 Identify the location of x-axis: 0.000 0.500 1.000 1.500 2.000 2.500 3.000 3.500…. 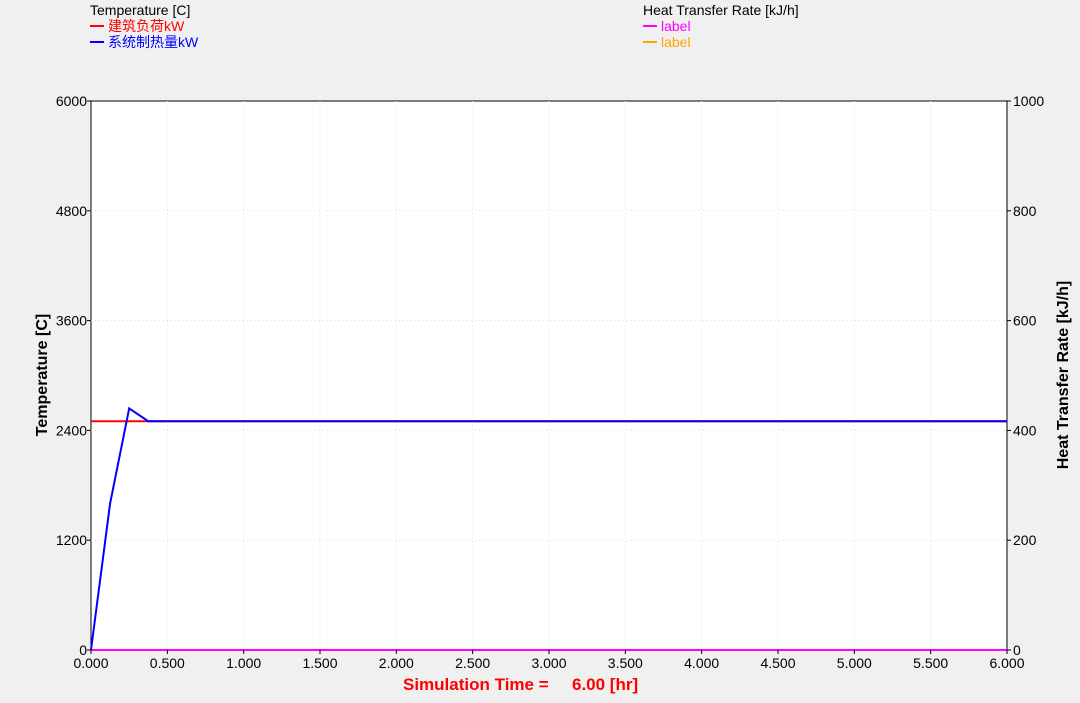
(549, 660).